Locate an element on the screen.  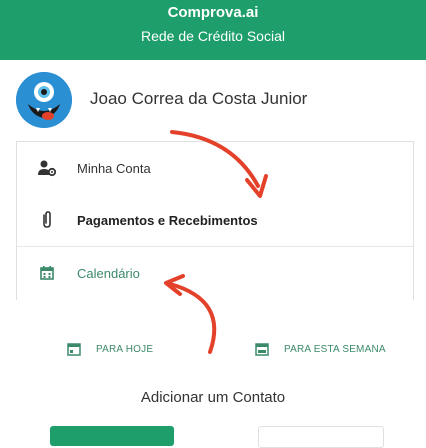
quick-link-label: PARA HOJE is located at coordinates (125, 349).